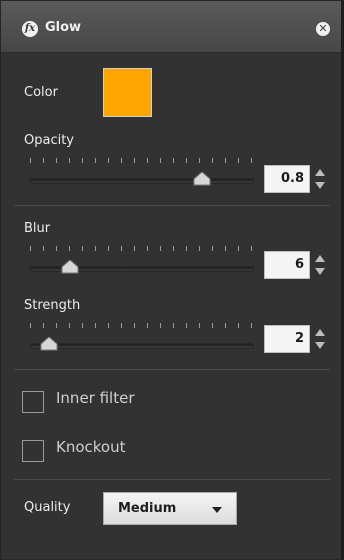  I want to click on color-label: Color, so click(41, 92).